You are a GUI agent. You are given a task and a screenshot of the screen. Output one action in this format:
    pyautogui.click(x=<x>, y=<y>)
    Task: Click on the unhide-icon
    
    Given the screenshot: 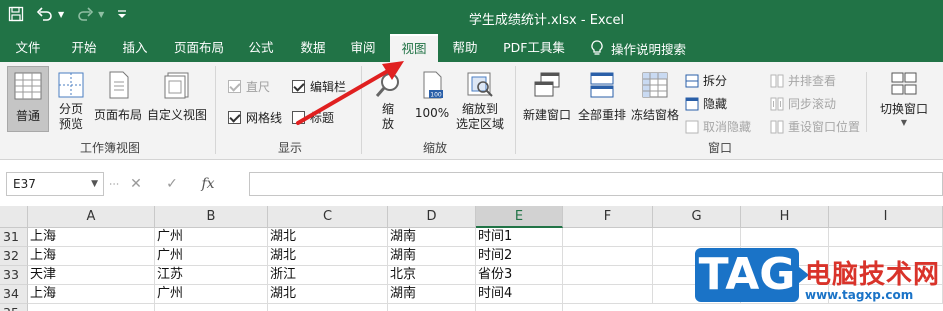 What is the action you would take?
    pyautogui.click(x=692, y=126)
    